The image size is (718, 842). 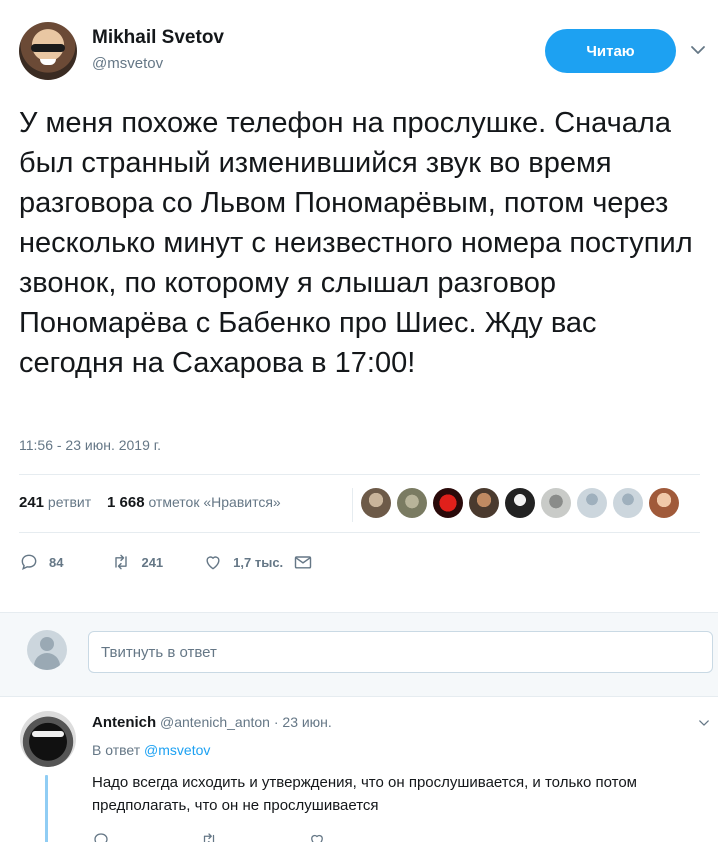 What do you see at coordinates (166, 562) in the screenshot?
I see `tweet-actions: 84 241 1,7 тыс.` at bounding box center [166, 562].